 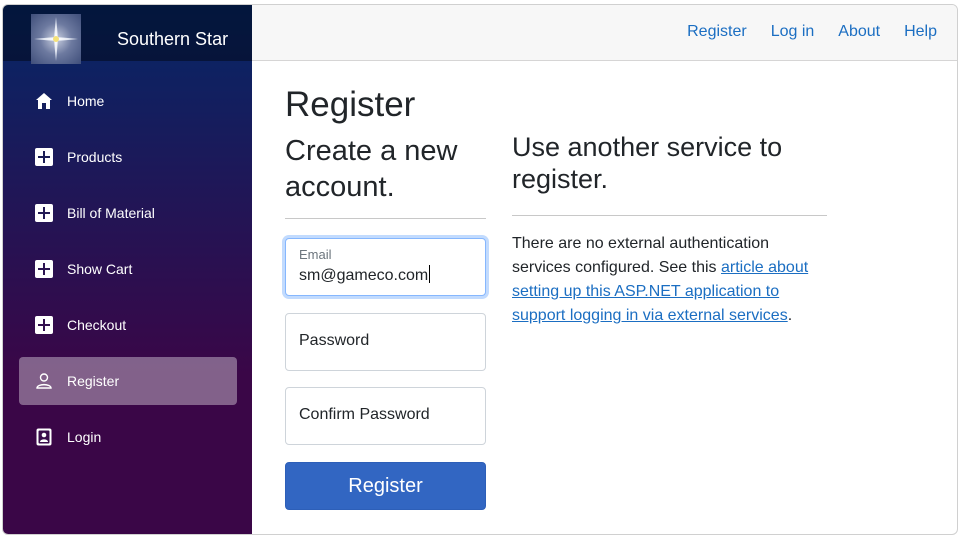 I want to click on sidebar-item-home: Home, so click(x=128, y=101).